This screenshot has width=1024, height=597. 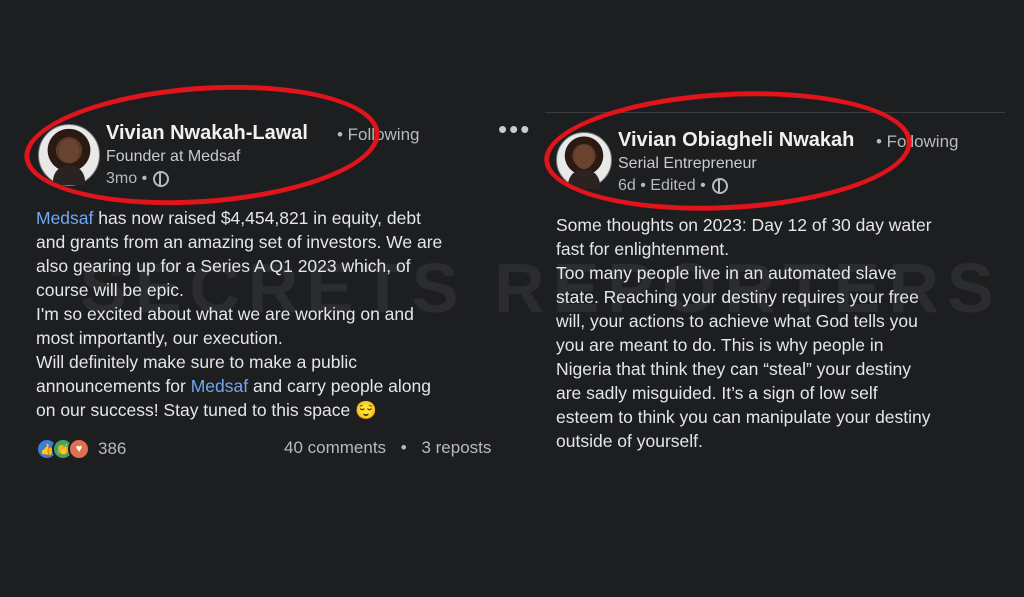 I want to click on social-counts: 40 comments • 3 reposts, so click(x=387, y=448).